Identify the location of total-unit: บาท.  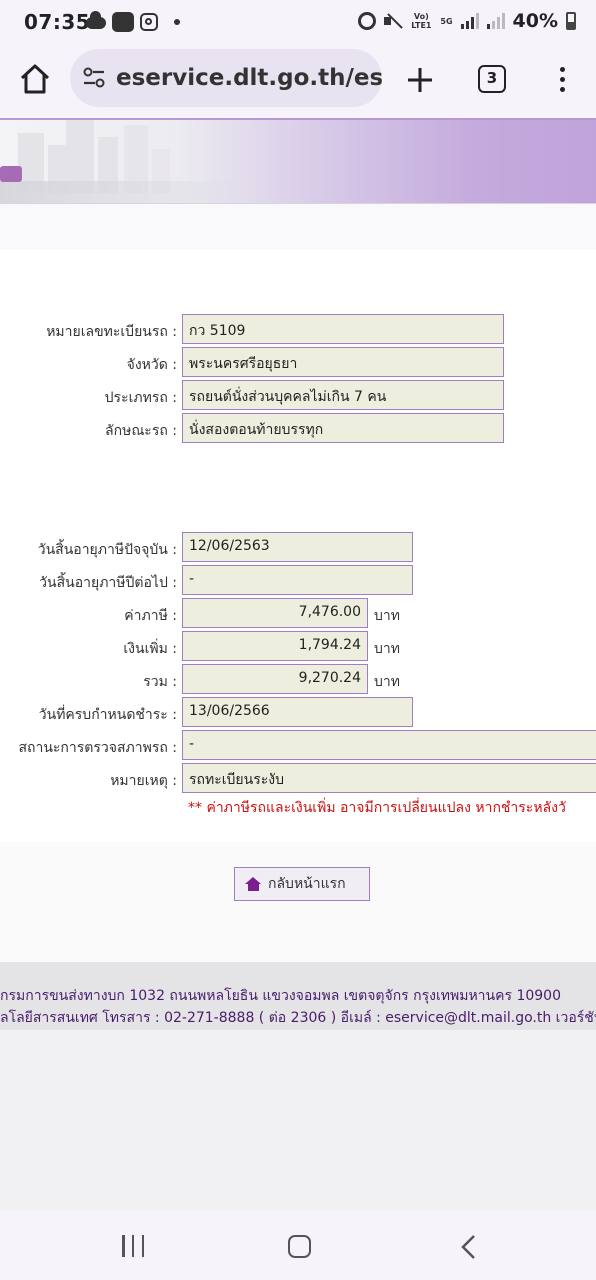
(387, 682).